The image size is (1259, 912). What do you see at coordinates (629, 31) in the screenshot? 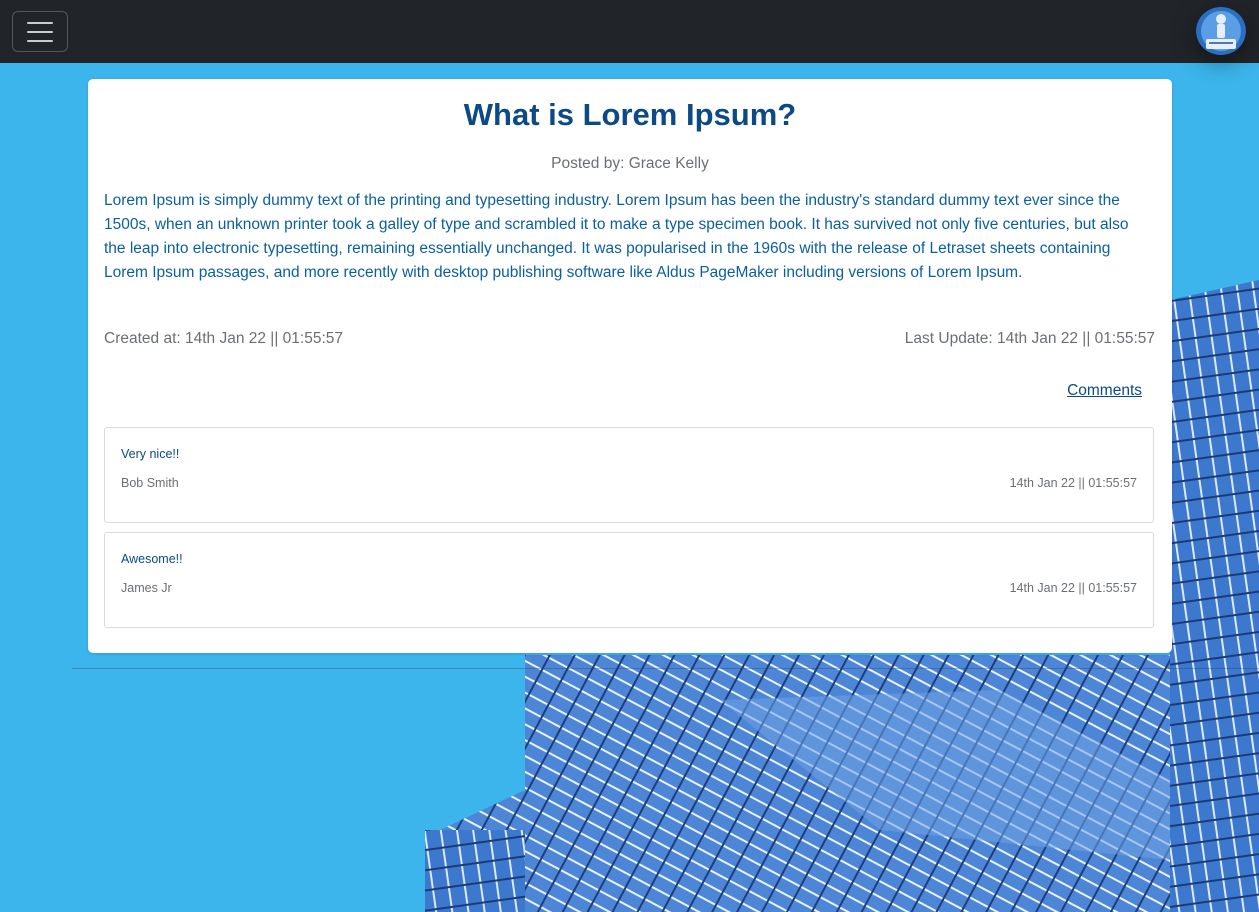
I see `top-navbar` at bounding box center [629, 31].